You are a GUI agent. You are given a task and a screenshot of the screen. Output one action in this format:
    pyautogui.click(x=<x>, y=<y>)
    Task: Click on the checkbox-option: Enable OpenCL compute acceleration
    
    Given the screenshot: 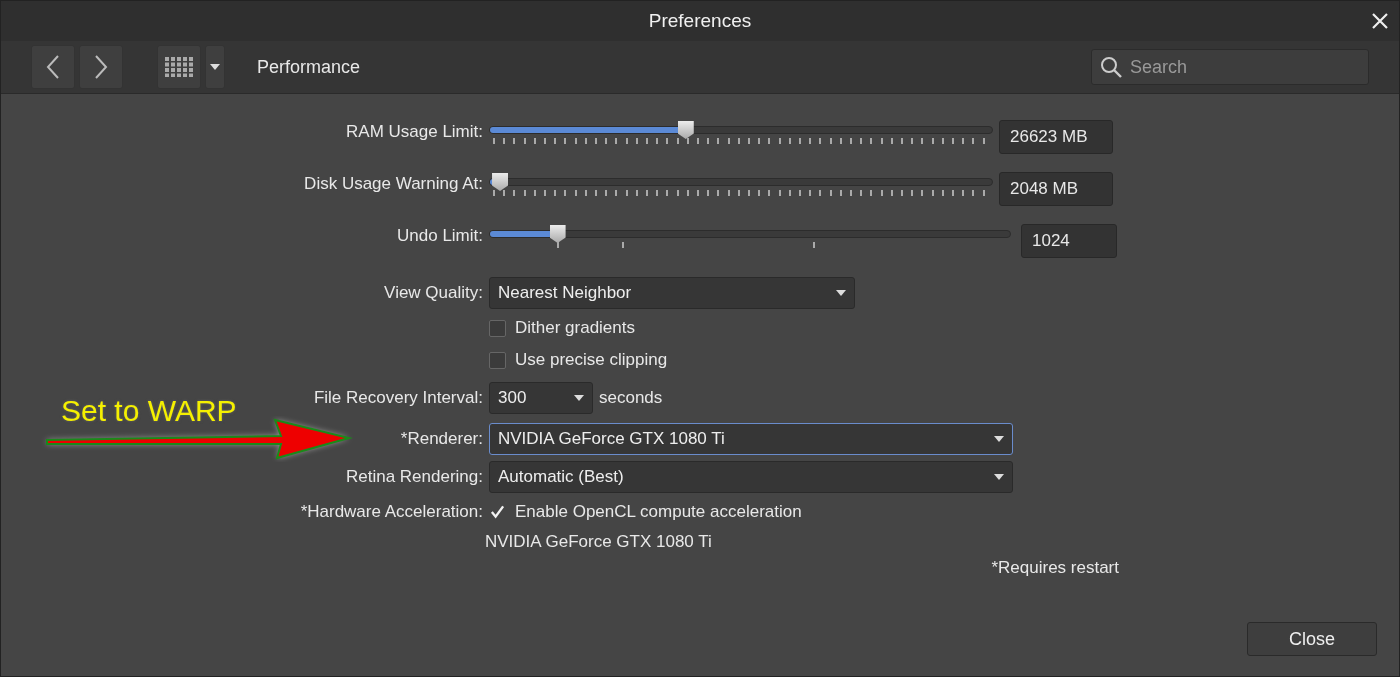 What is the action you would take?
    pyautogui.click(x=645, y=512)
    